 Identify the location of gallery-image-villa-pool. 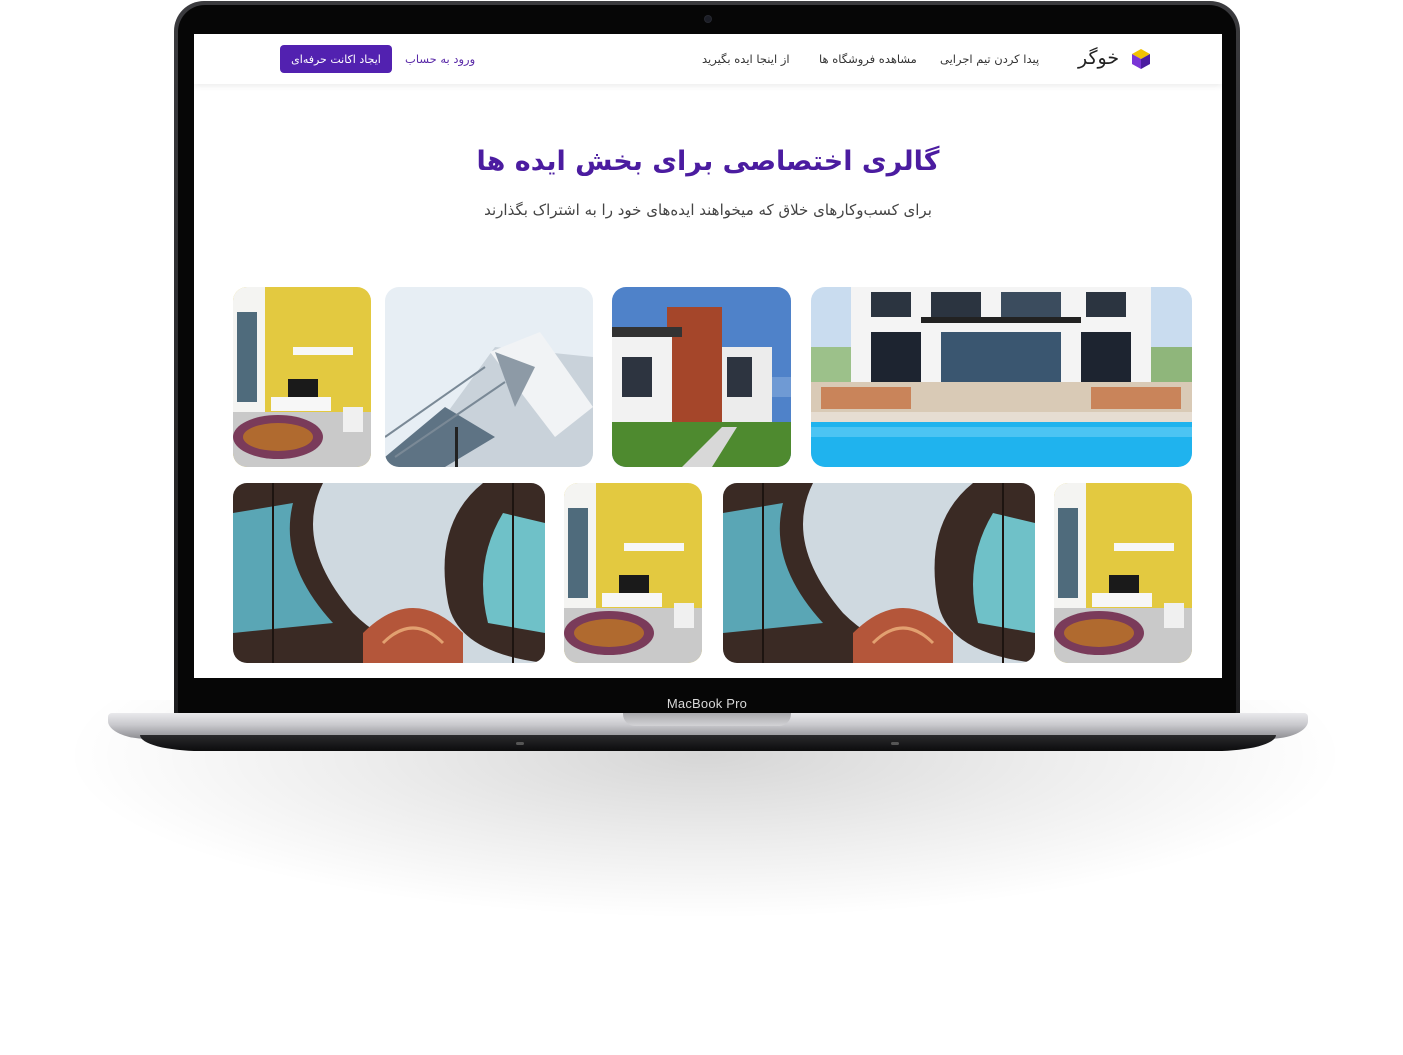
(1001, 377).